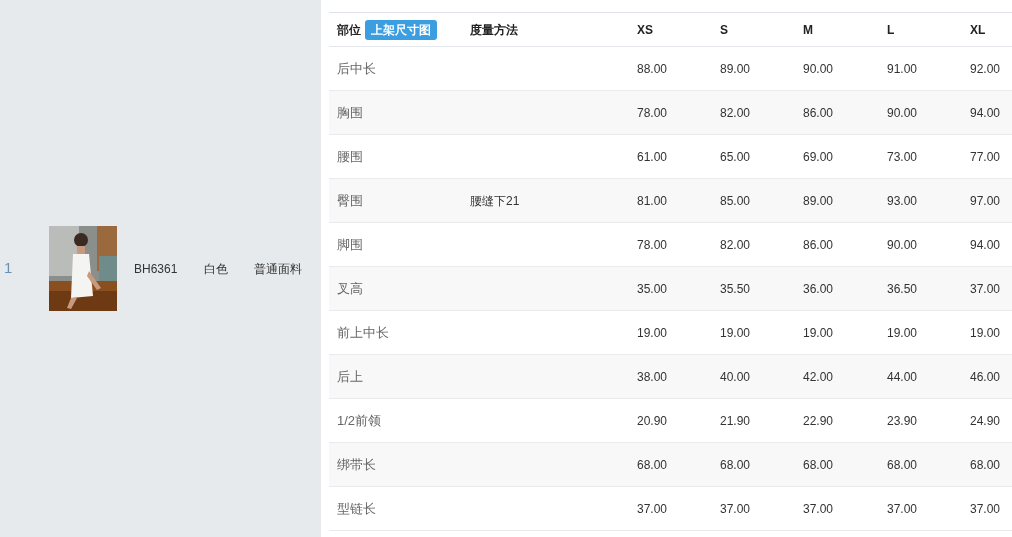 This screenshot has height=537, width=1012. What do you see at coordinates (903, 69) in the screenshot?
I see `table-cell-text: 91.00` at bounding box center [903, 69].